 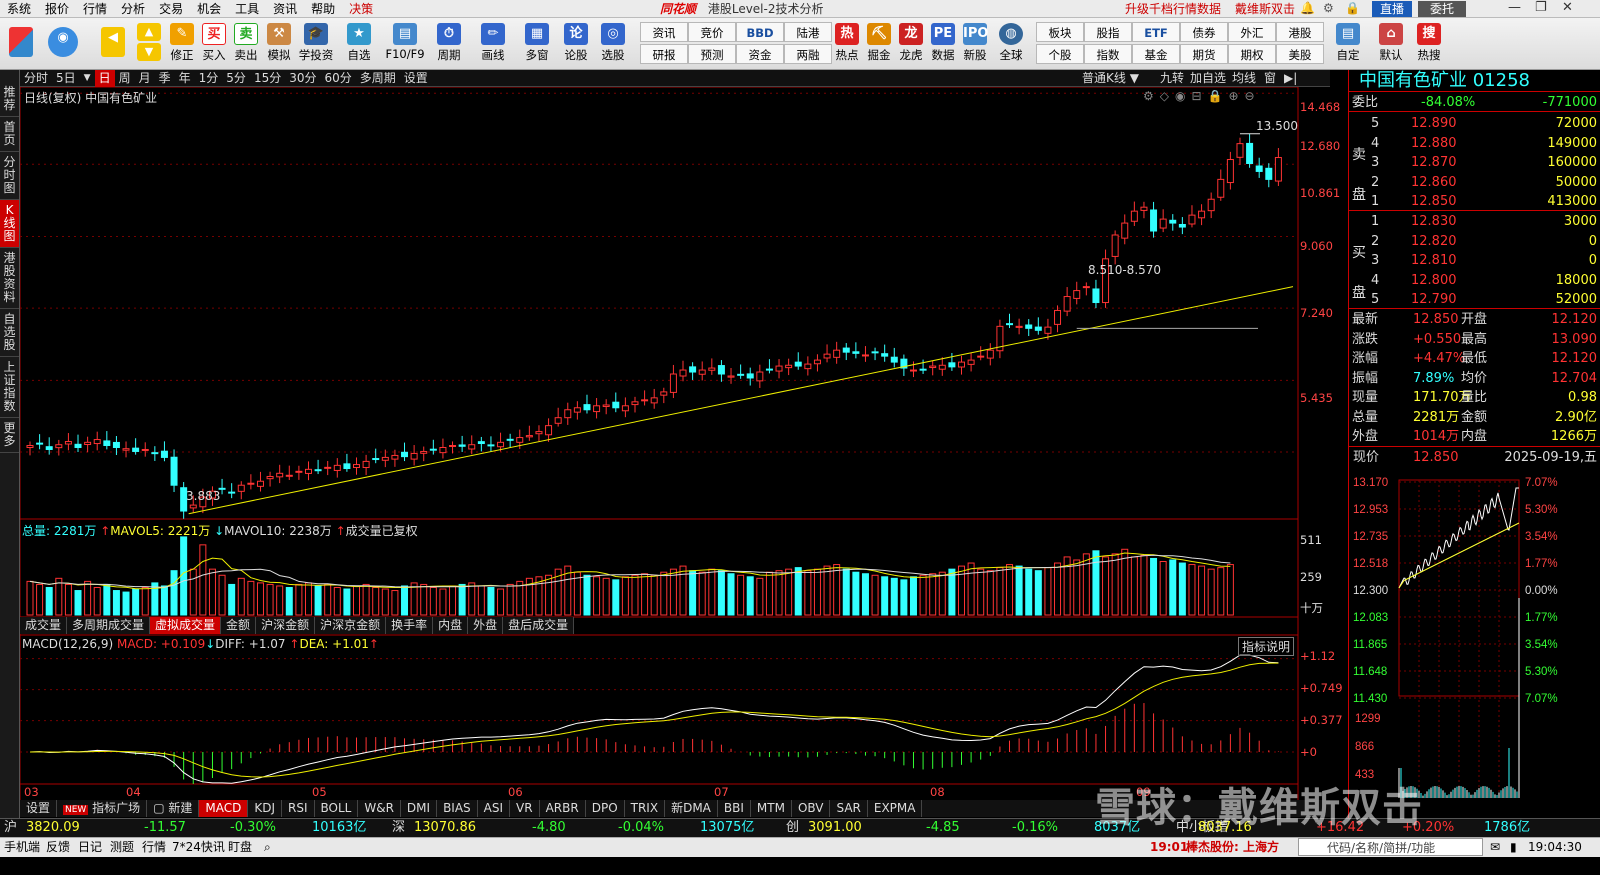 I want to click on ind-dmi: DMI, so click(x=419, y=808).